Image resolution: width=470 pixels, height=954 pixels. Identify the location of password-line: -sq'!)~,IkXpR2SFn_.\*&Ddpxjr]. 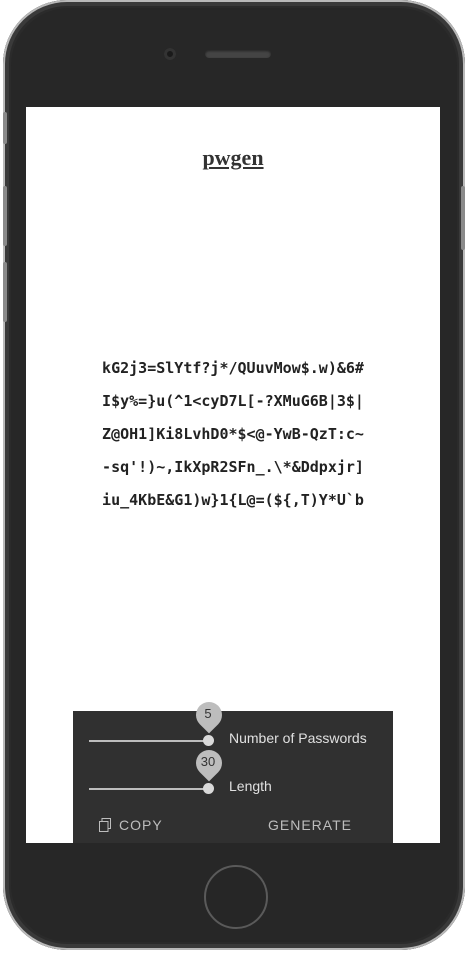
(233, 467).